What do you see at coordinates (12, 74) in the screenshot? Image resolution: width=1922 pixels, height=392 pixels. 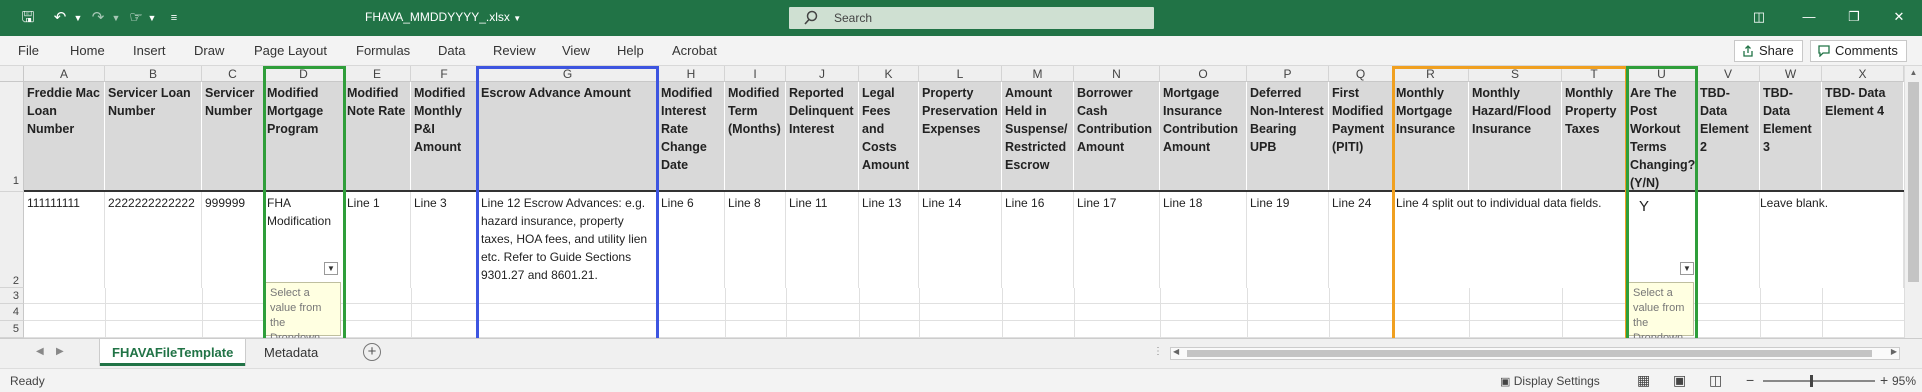 I see `select-all-corner` at bounding box center [12, 74].